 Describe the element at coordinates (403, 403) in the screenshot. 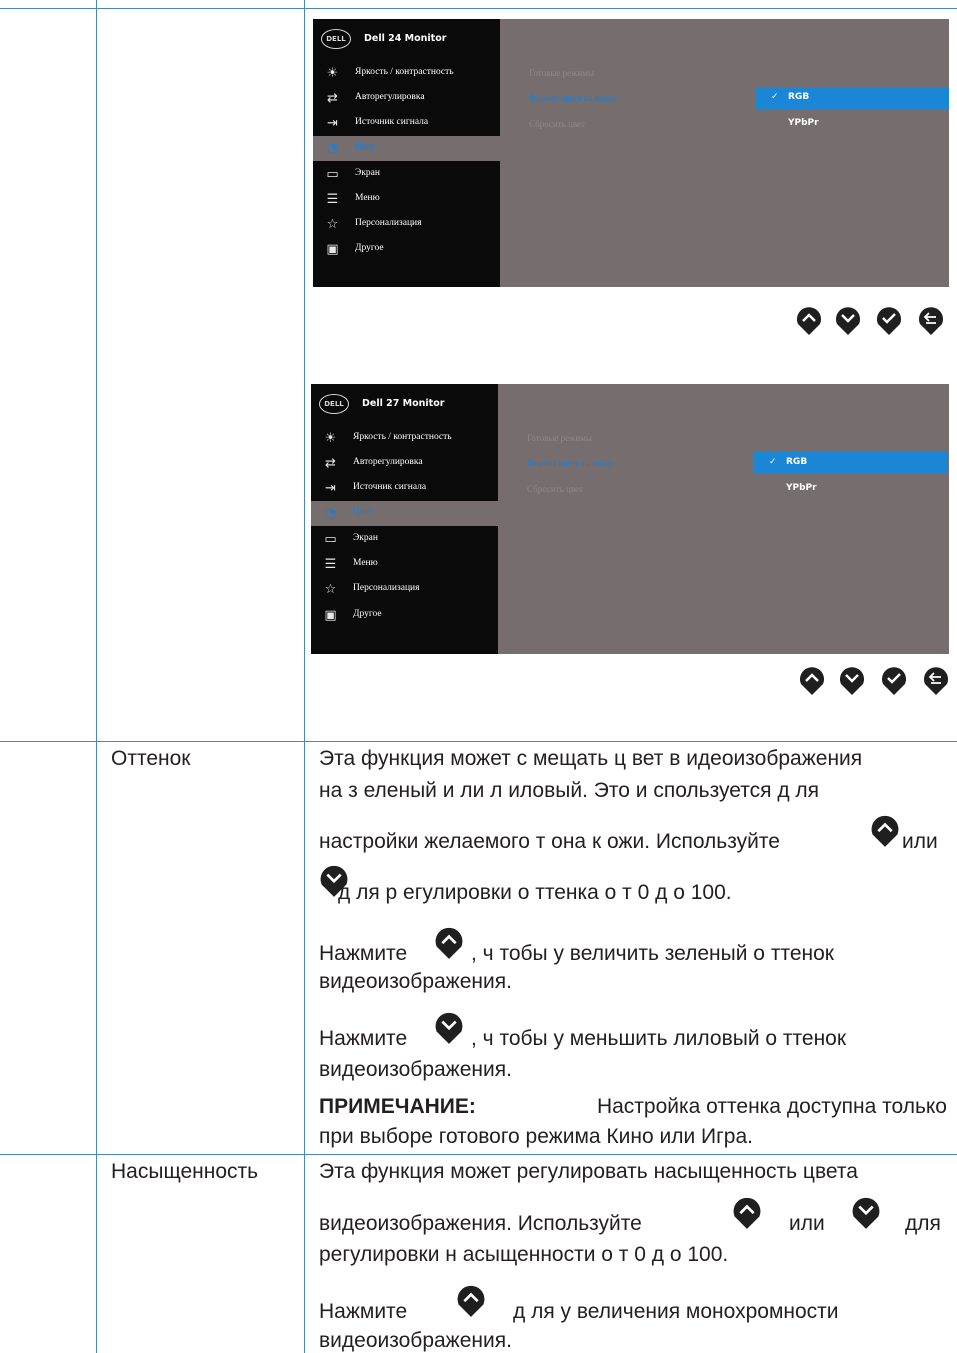

I see `osd-title: Dell 27 Monitor` at that location.